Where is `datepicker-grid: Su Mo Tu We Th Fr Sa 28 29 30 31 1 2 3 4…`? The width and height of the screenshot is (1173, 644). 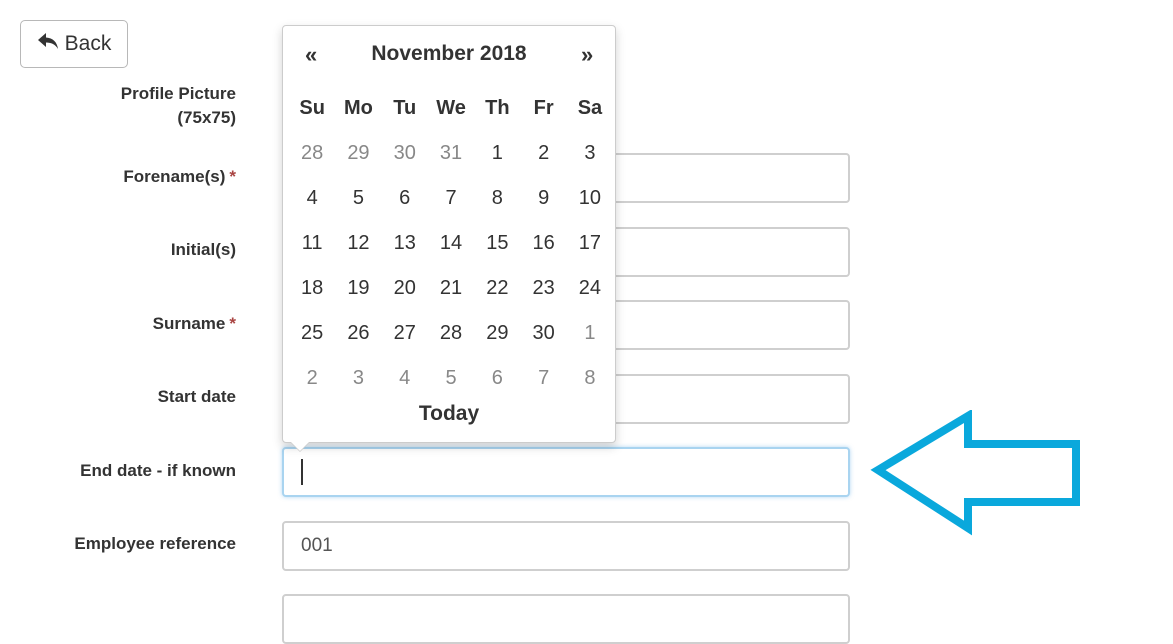 datepicker-grid: Su Mo Tu We Th Fr Sa 28 29 30 31 1 2 3 4… is located at coordinates (451, 243).